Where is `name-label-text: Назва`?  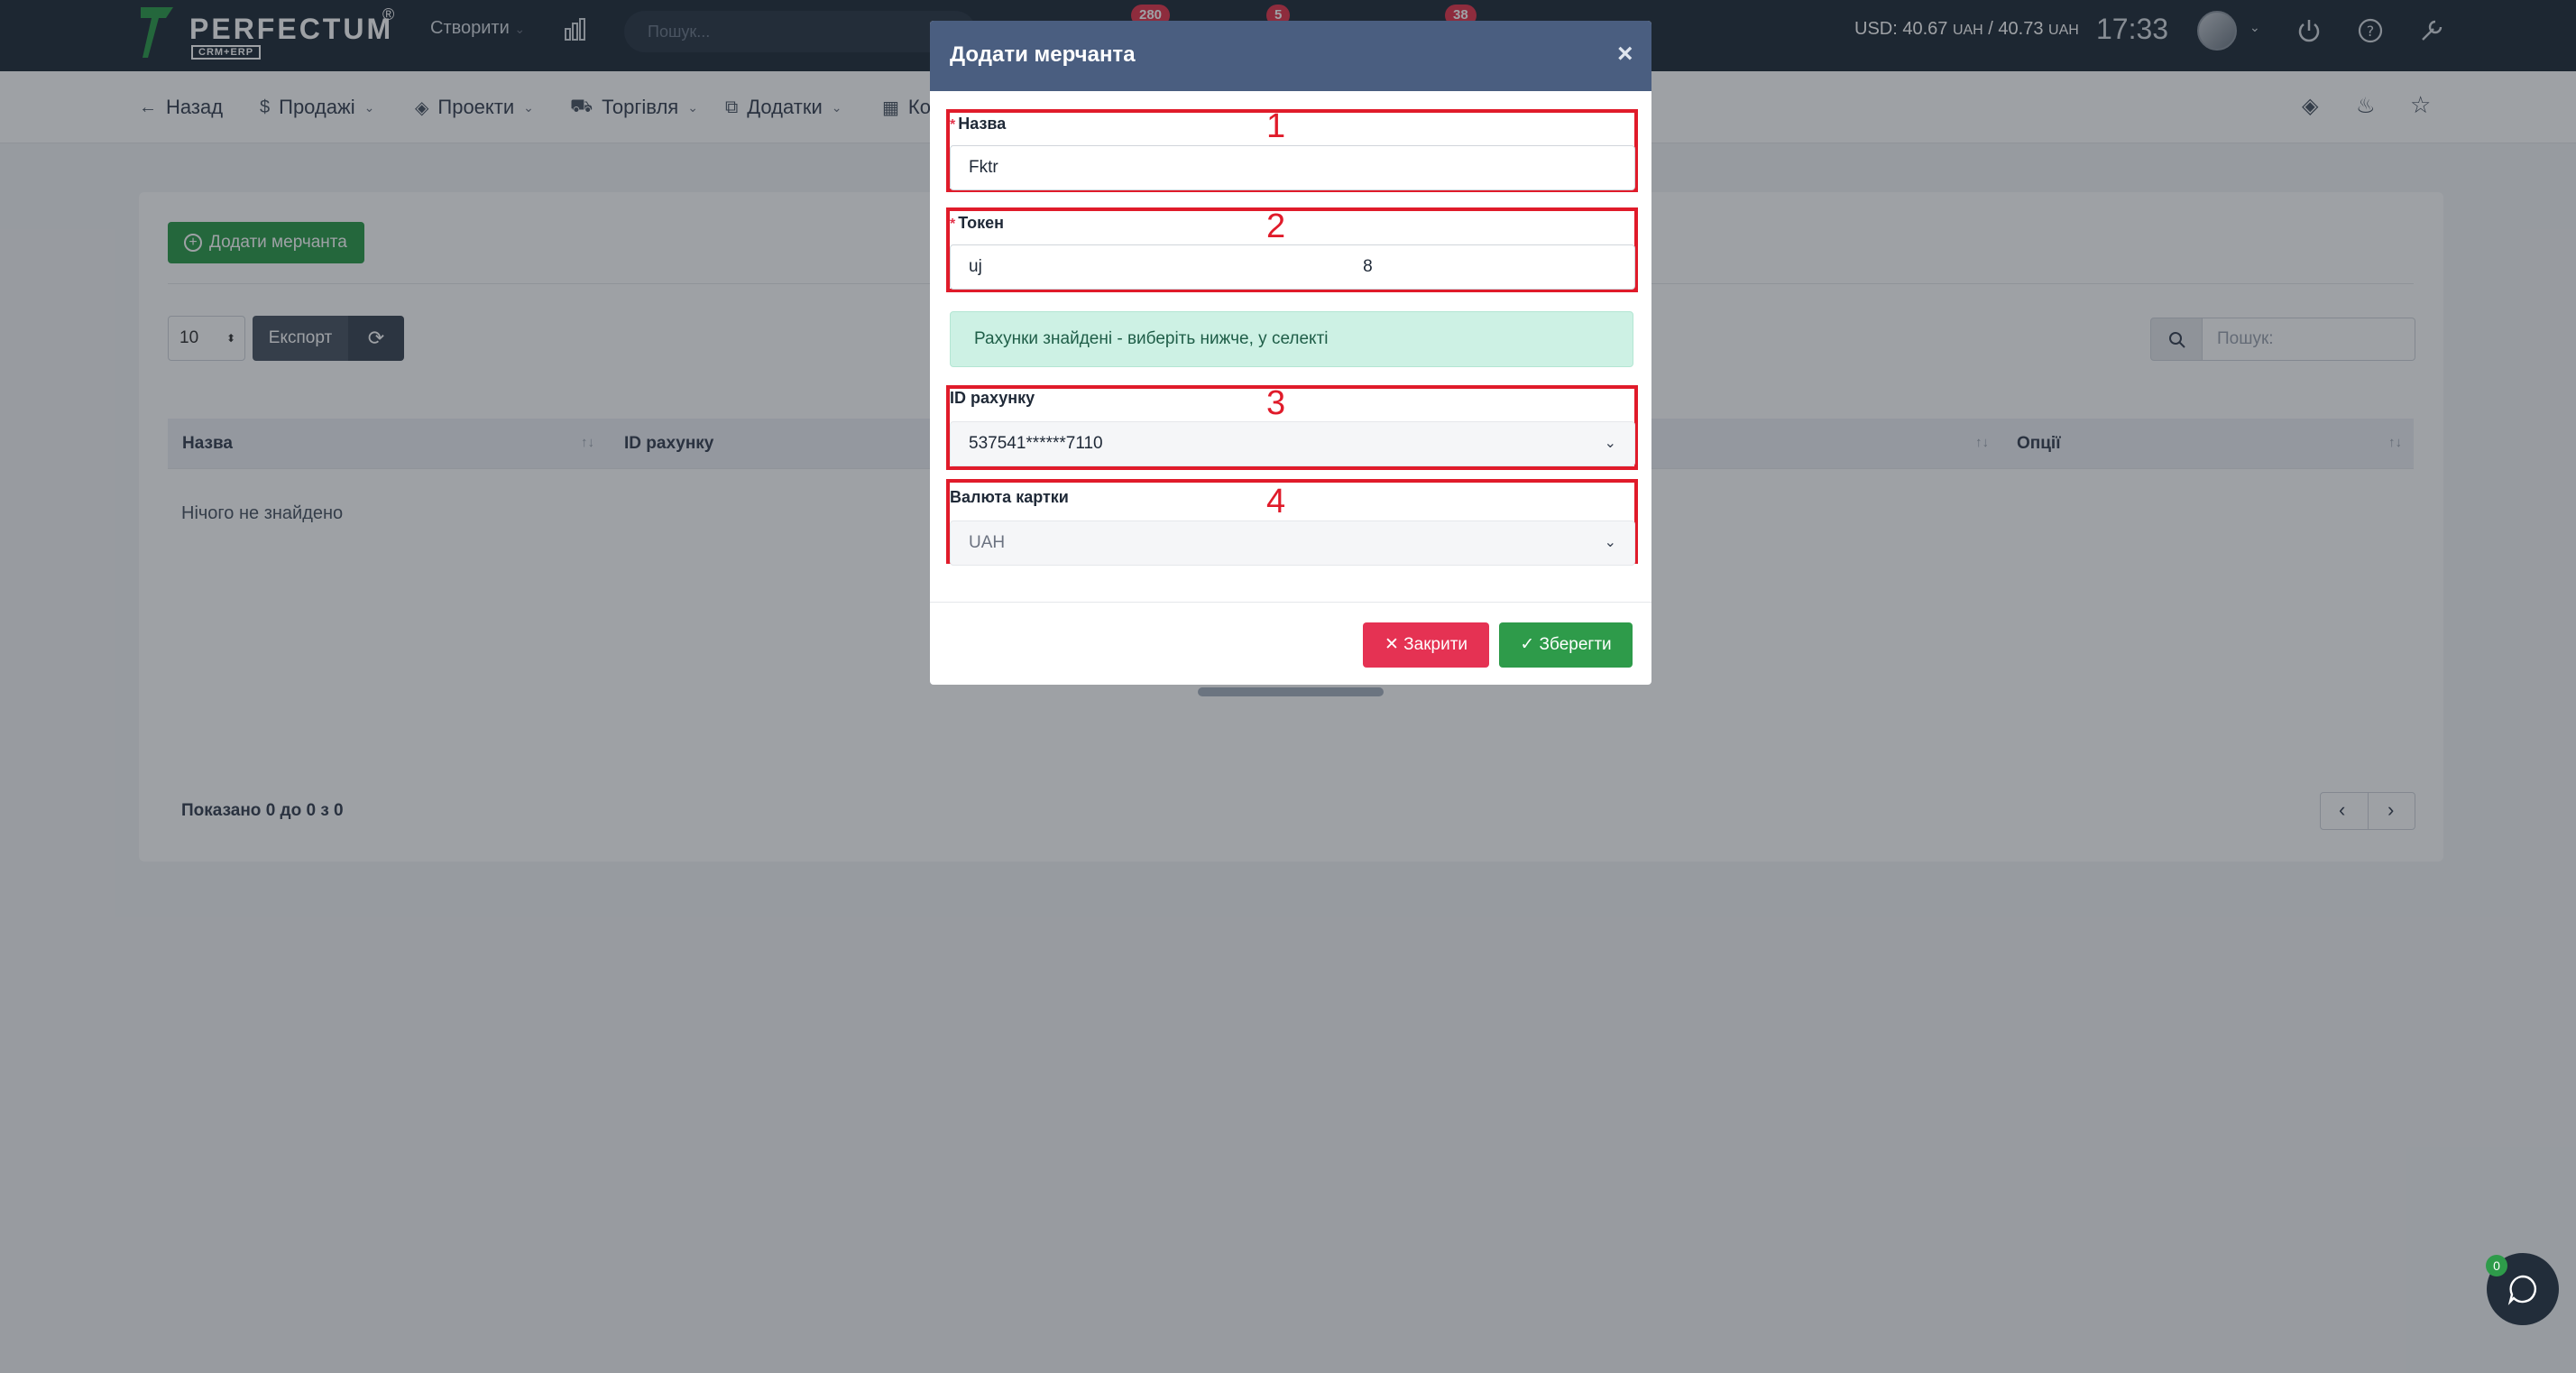 name-label-text: Назва is located at coordinates (982, 124).